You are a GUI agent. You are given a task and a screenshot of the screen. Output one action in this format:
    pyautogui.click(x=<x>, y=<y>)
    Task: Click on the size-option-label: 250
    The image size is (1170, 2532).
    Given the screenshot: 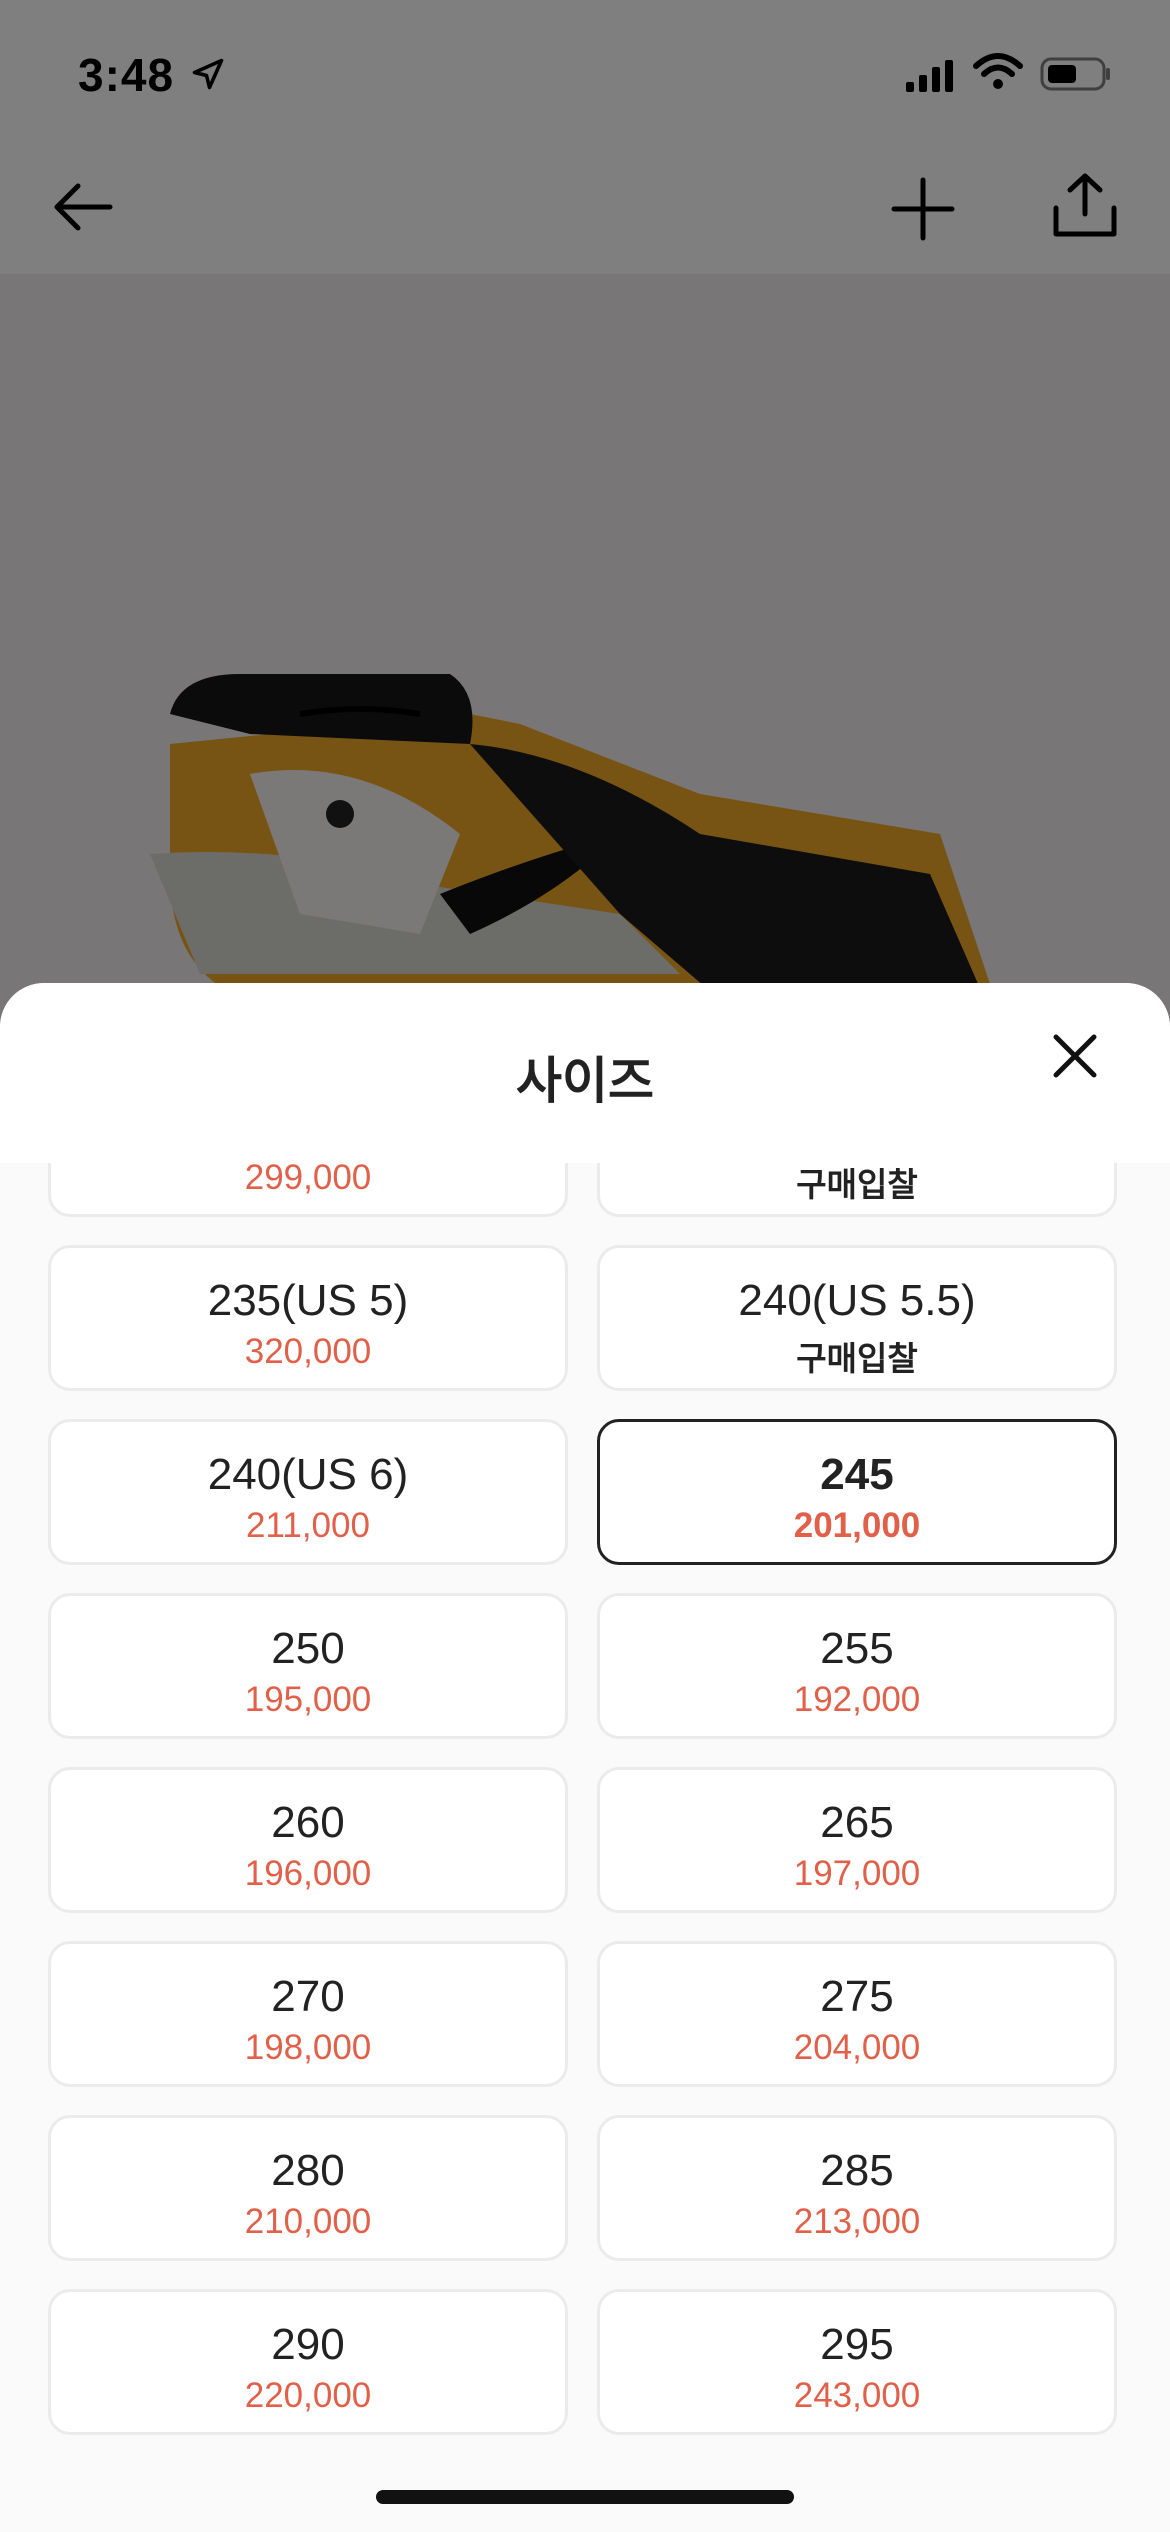 What is the action you would take?
    pyautogui.click(x=308, y=1648)
    